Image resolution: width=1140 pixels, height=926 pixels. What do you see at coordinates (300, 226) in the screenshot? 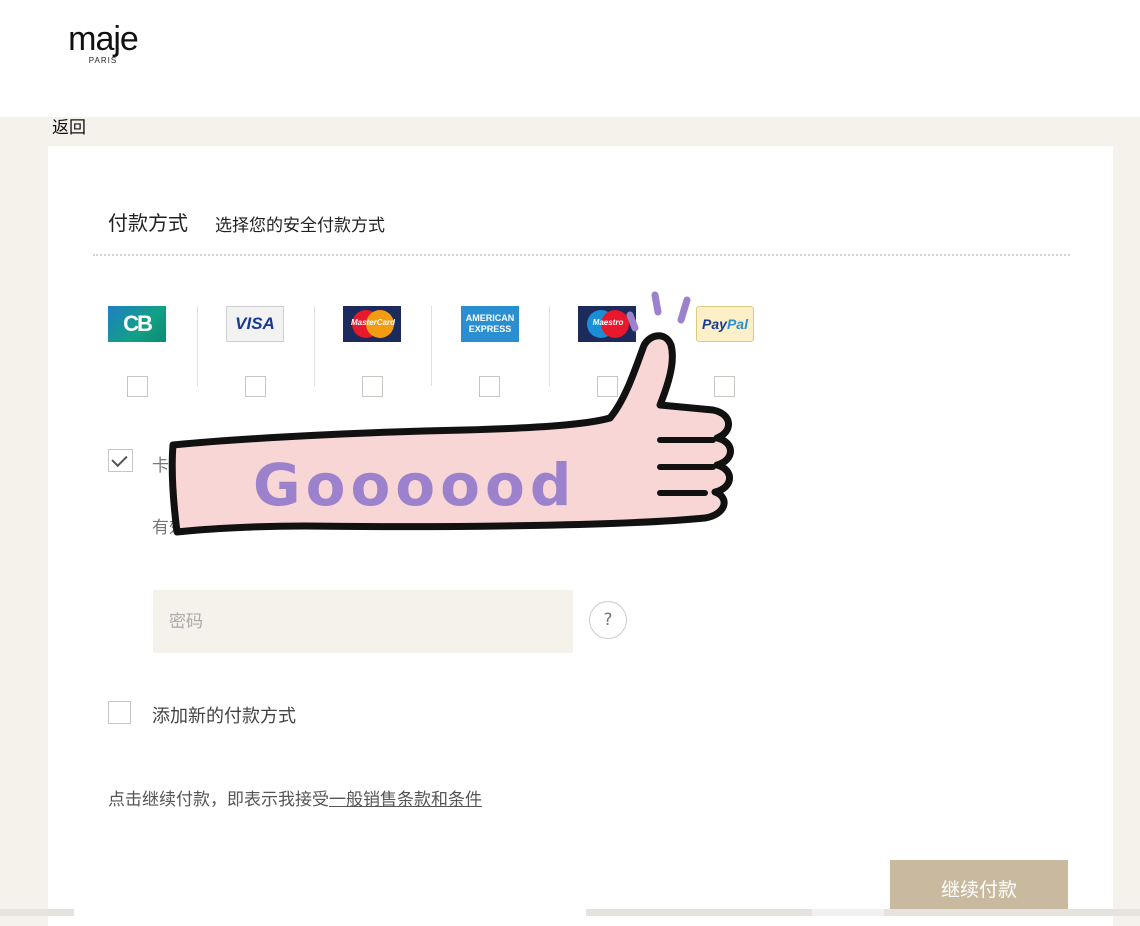
I see `payment-subtitle: 选择您的安全付款方式` at bounding box center [300, 226].